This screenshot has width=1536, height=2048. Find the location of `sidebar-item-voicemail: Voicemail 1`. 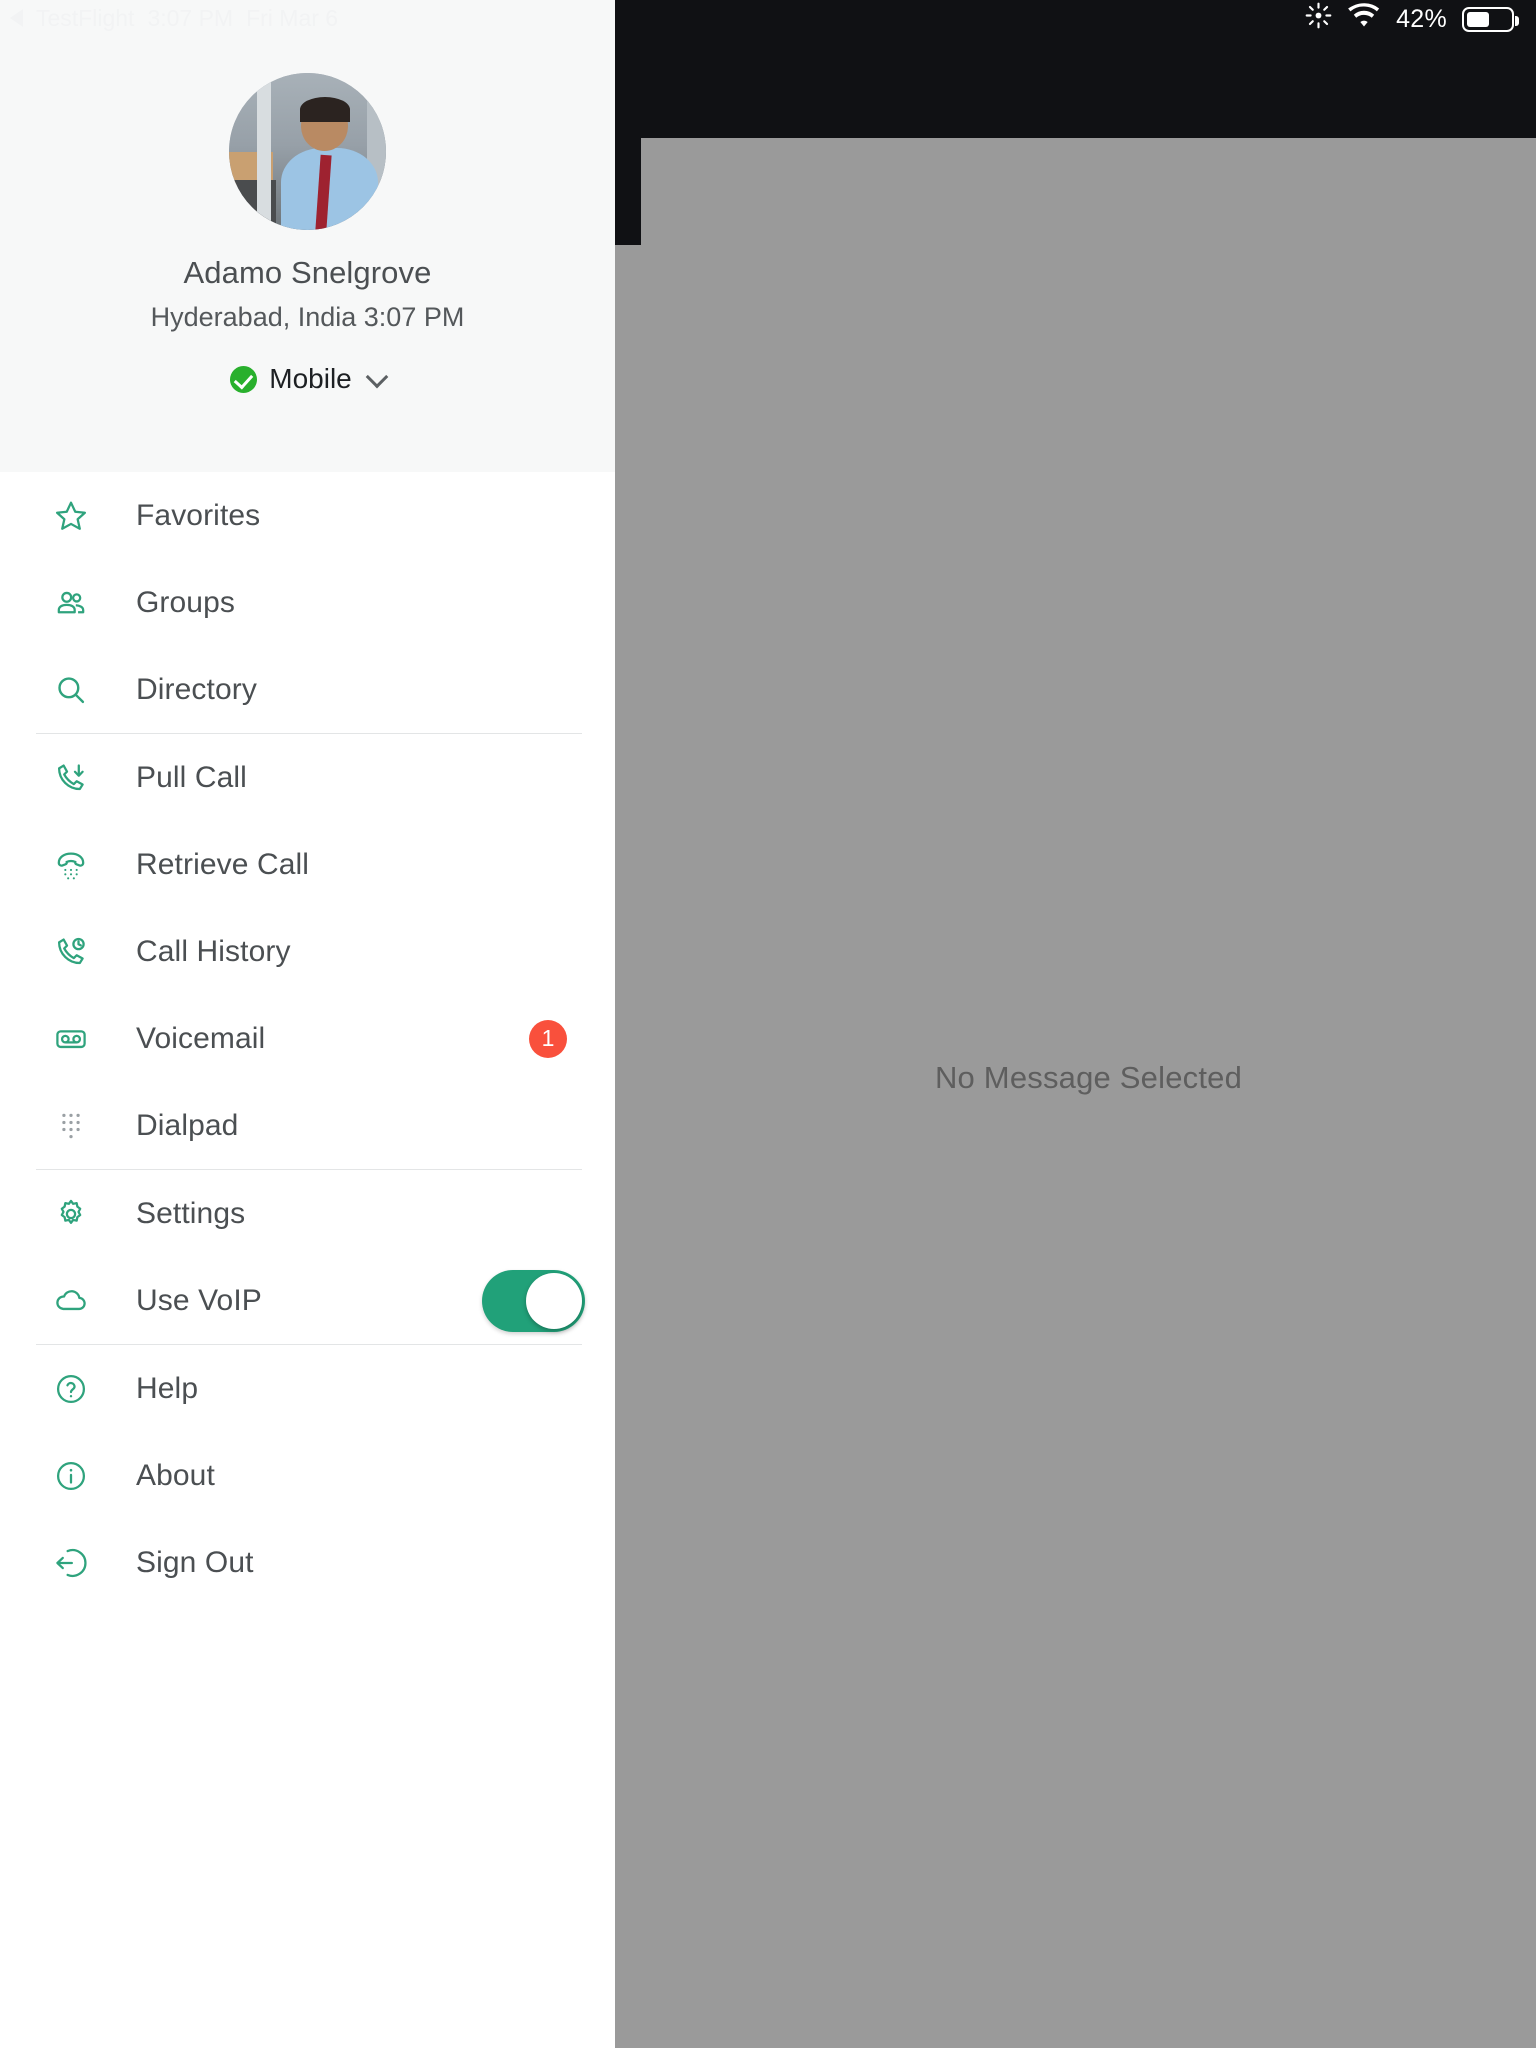

sidebar-item-voicemail: Voicemail 1 is located at coordinates (307, 1038).